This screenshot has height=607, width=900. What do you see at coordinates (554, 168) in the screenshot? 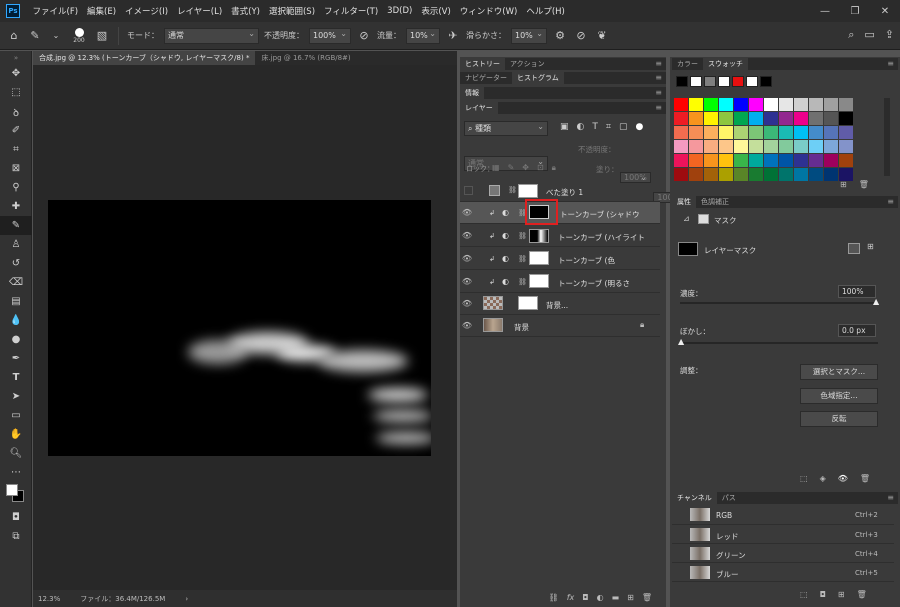
I see `lock-all-icon: 🔒︎` at bounding box center [554, 168].